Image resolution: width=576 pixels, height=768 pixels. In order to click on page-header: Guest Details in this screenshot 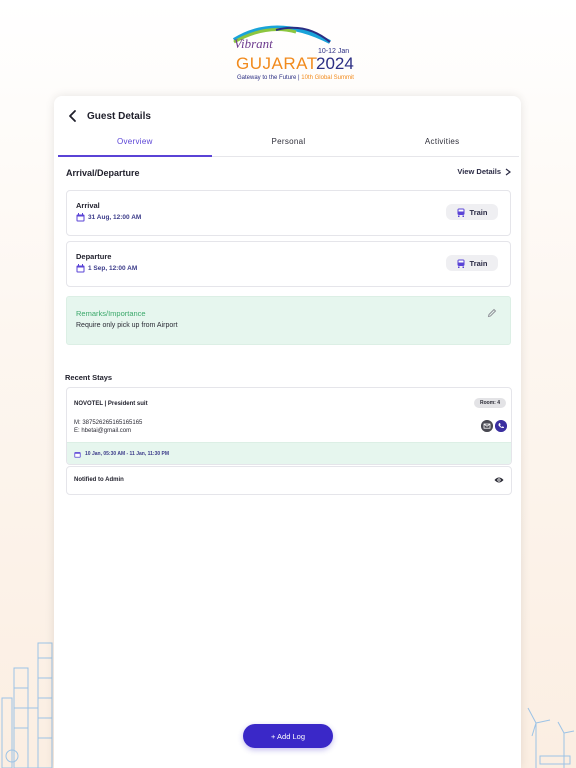, I will do `click(108, 116)`.